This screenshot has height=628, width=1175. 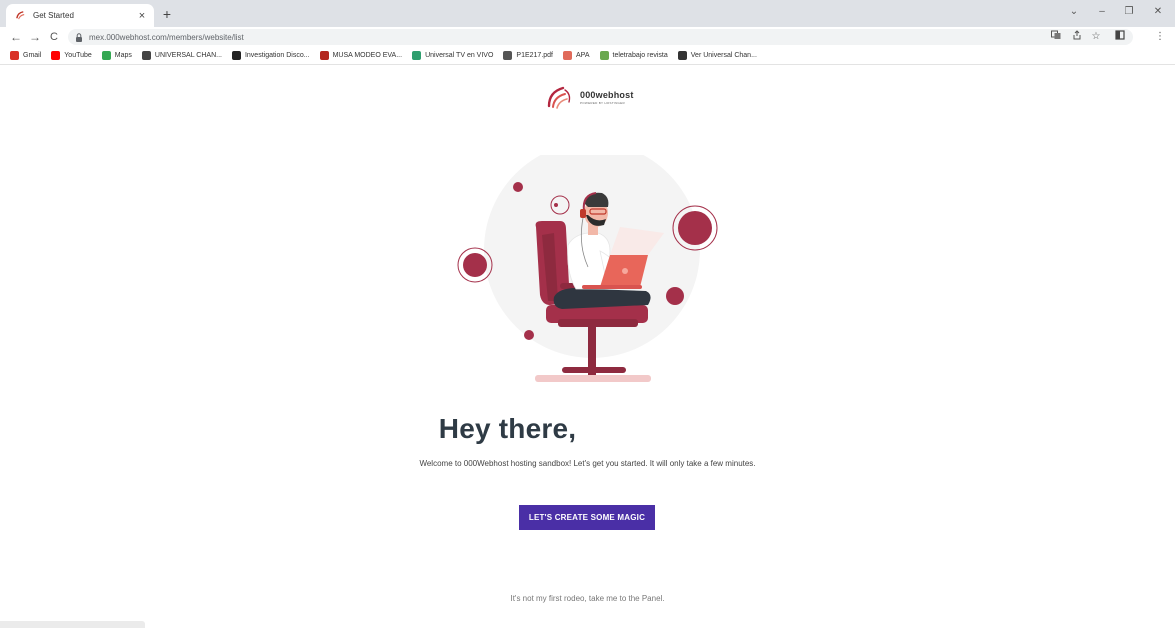 What do you see at coordinates (1129, 12) in the screenshot?
I see `restore-icon: ❐` at bounding box center [1129, 12].